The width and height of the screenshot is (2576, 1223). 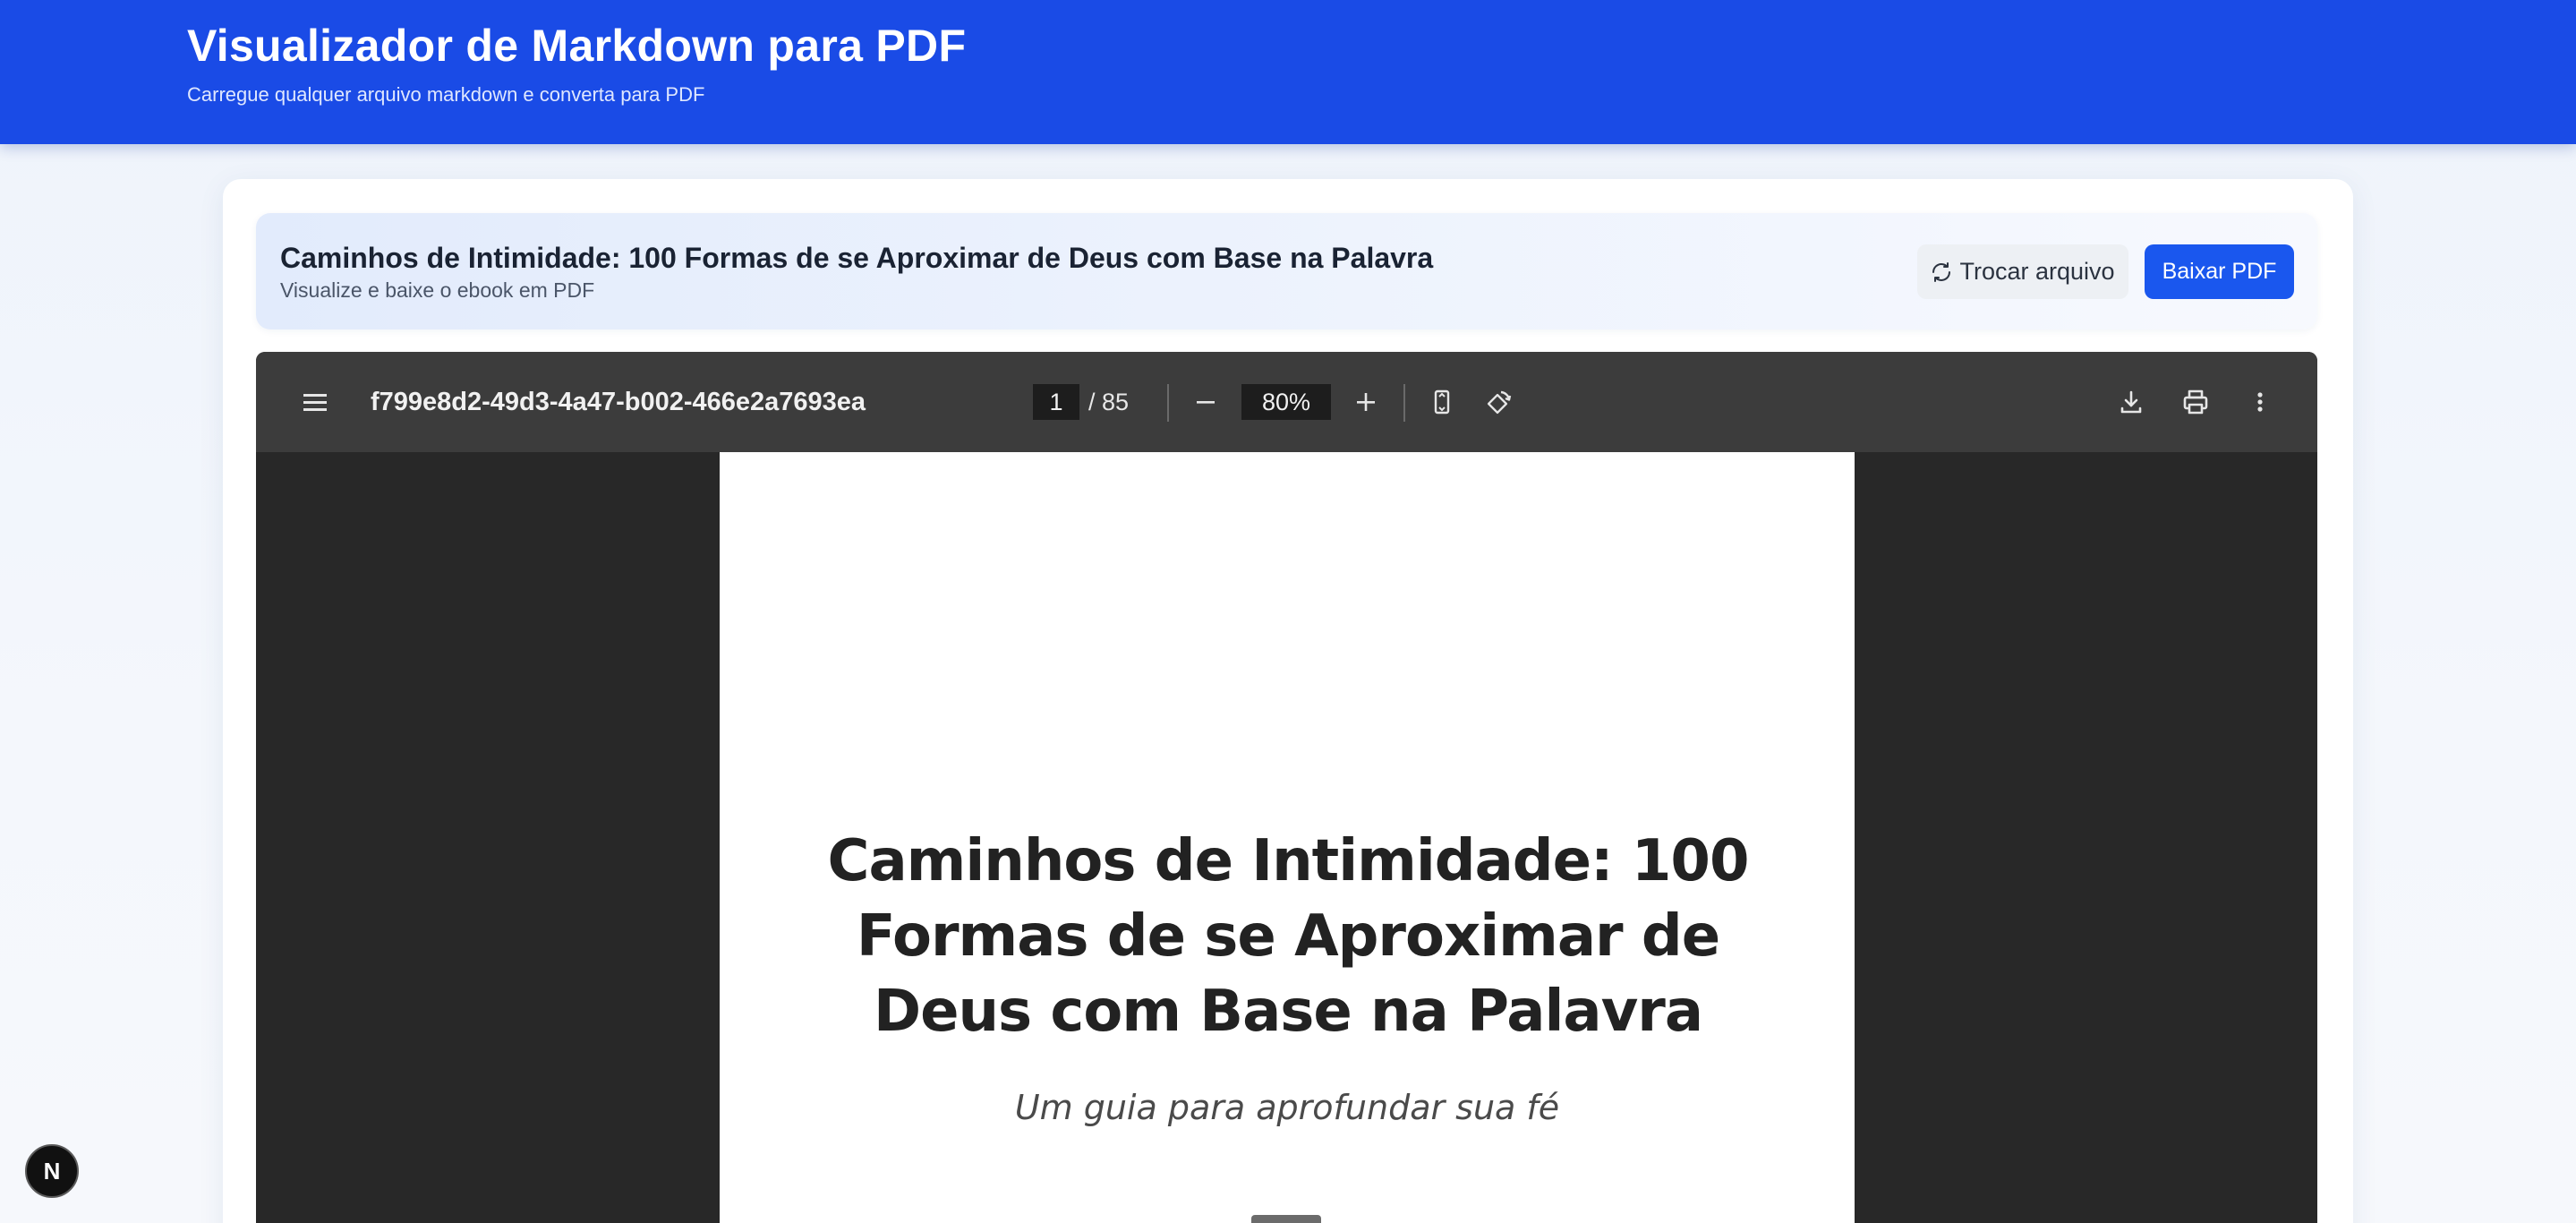 I want to click on page-total: / 85, so click(x=1109, y=402).